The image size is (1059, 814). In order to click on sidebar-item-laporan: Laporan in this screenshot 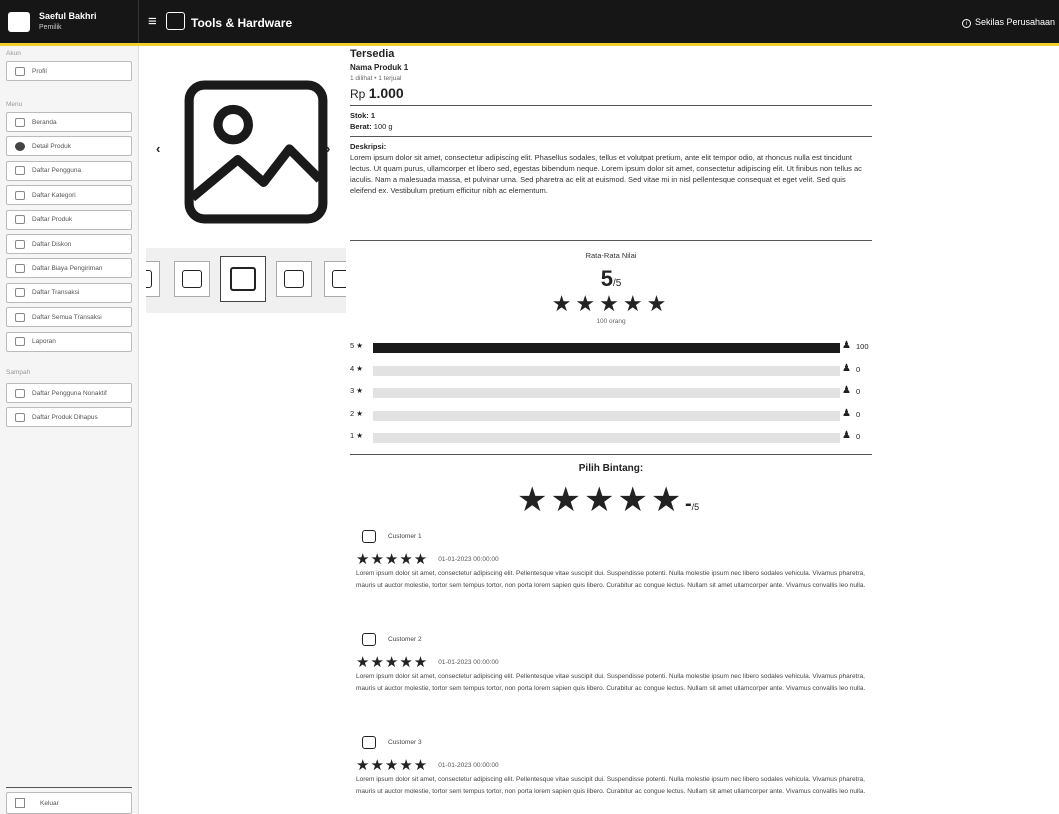, I will do `click(69, 341)`.